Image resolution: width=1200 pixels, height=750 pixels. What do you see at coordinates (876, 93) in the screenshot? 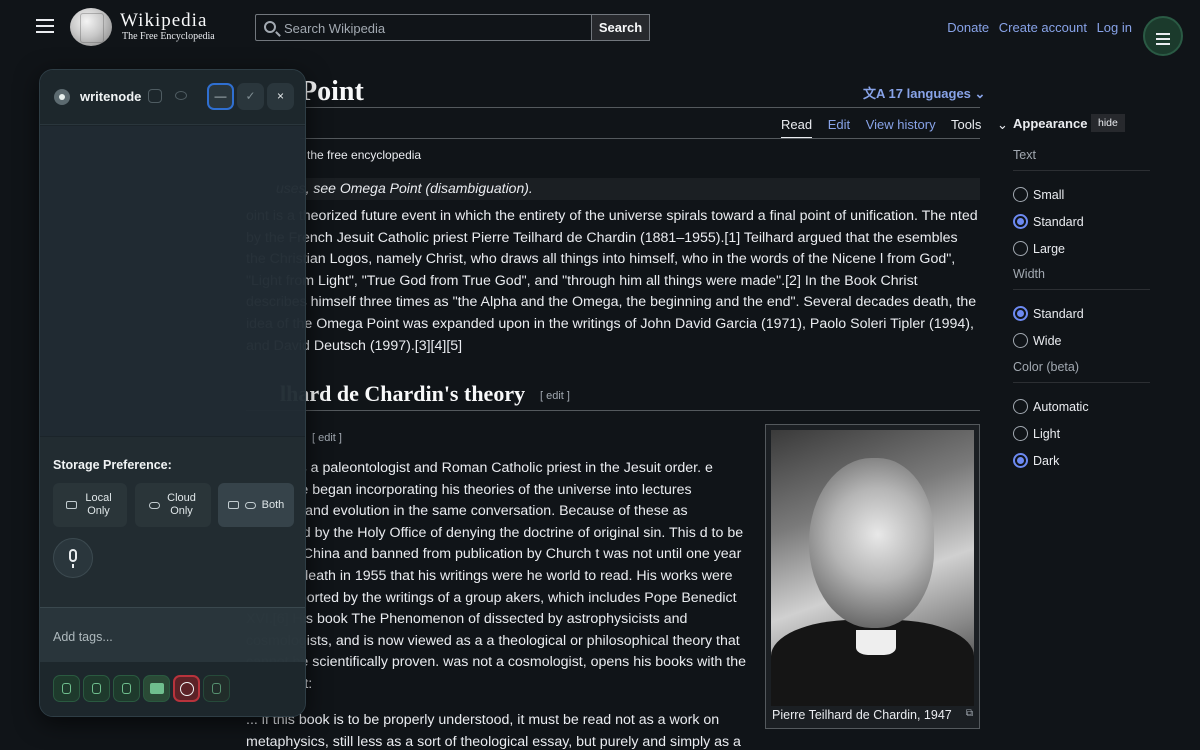
I see `translate-icon: 文A` at bounding box center [876, 93].